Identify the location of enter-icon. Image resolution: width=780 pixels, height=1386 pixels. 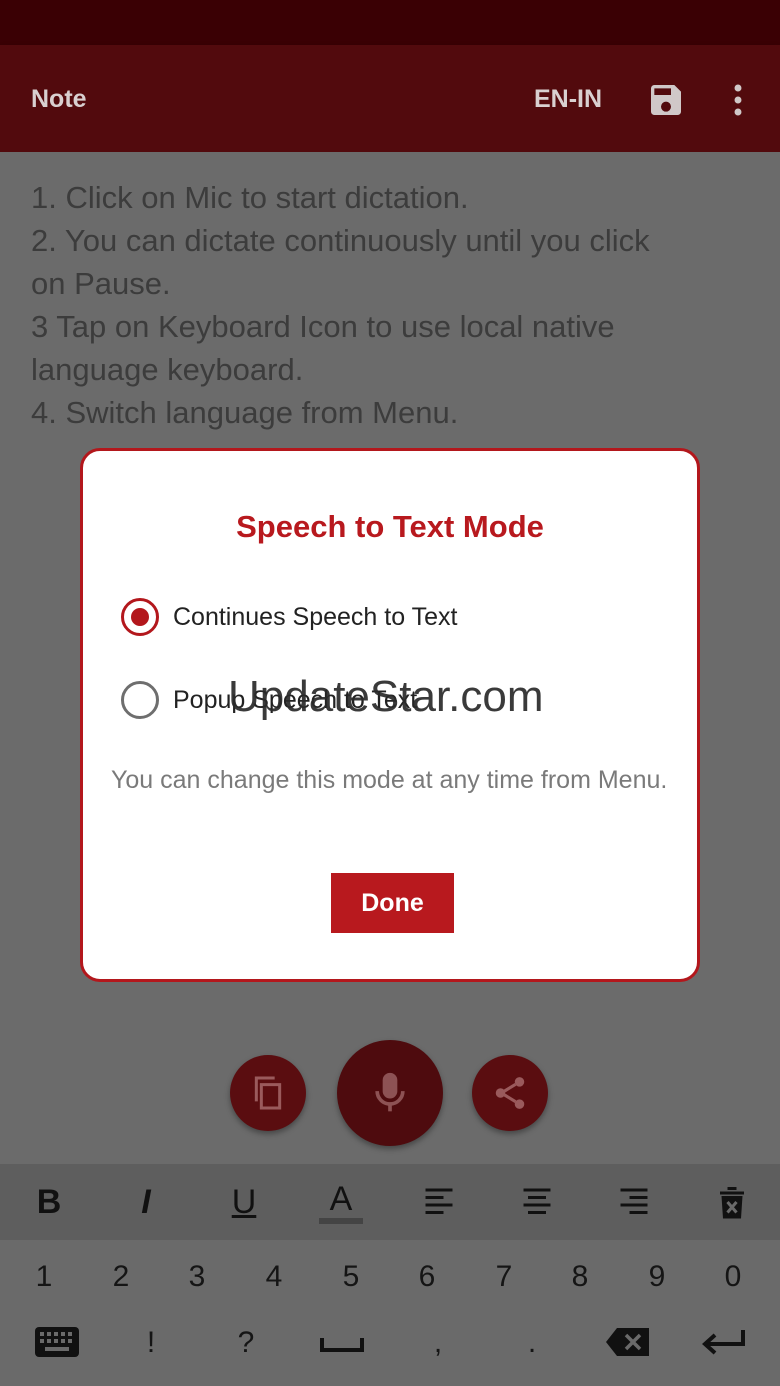
(724, 1346).